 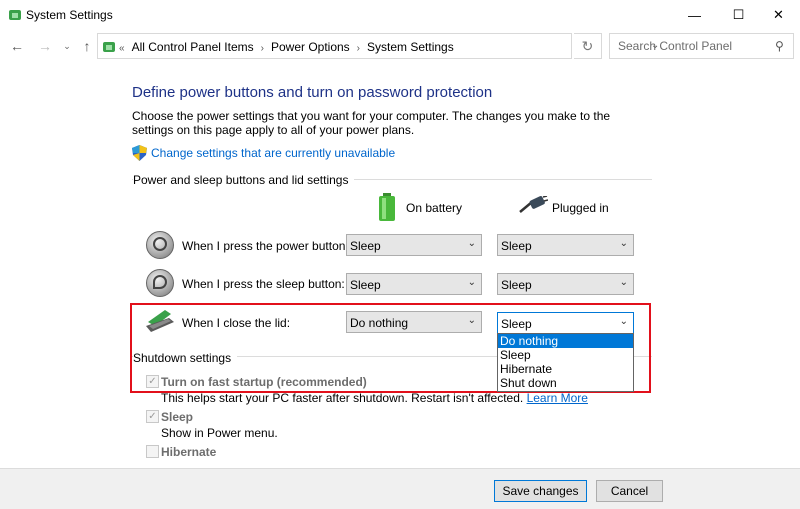 I want to click on back-arrow-icon: ←, so click(x=17, y=46).